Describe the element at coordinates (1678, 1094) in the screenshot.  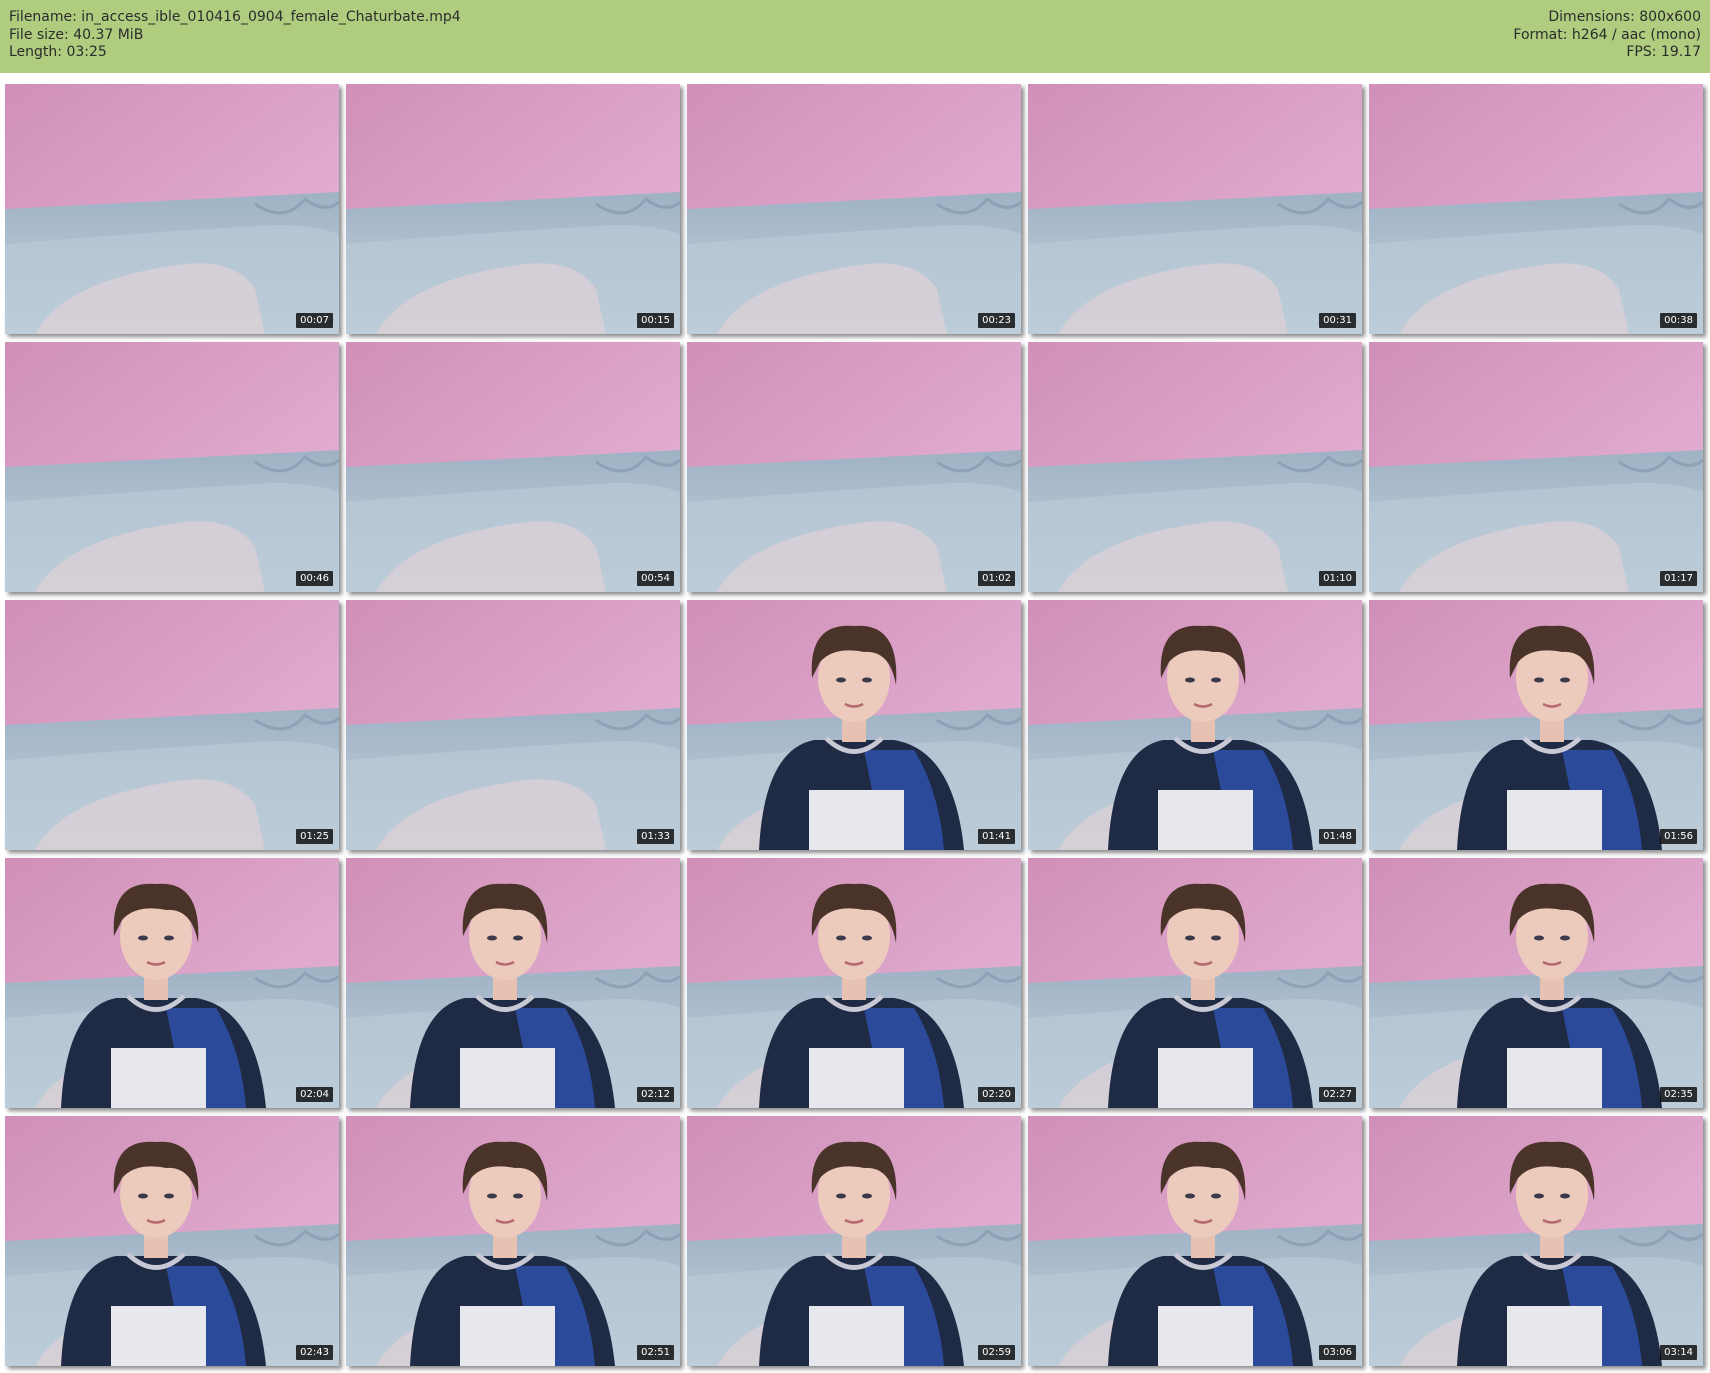
I see `thumbnail-timestamp: 02:35` at that location.